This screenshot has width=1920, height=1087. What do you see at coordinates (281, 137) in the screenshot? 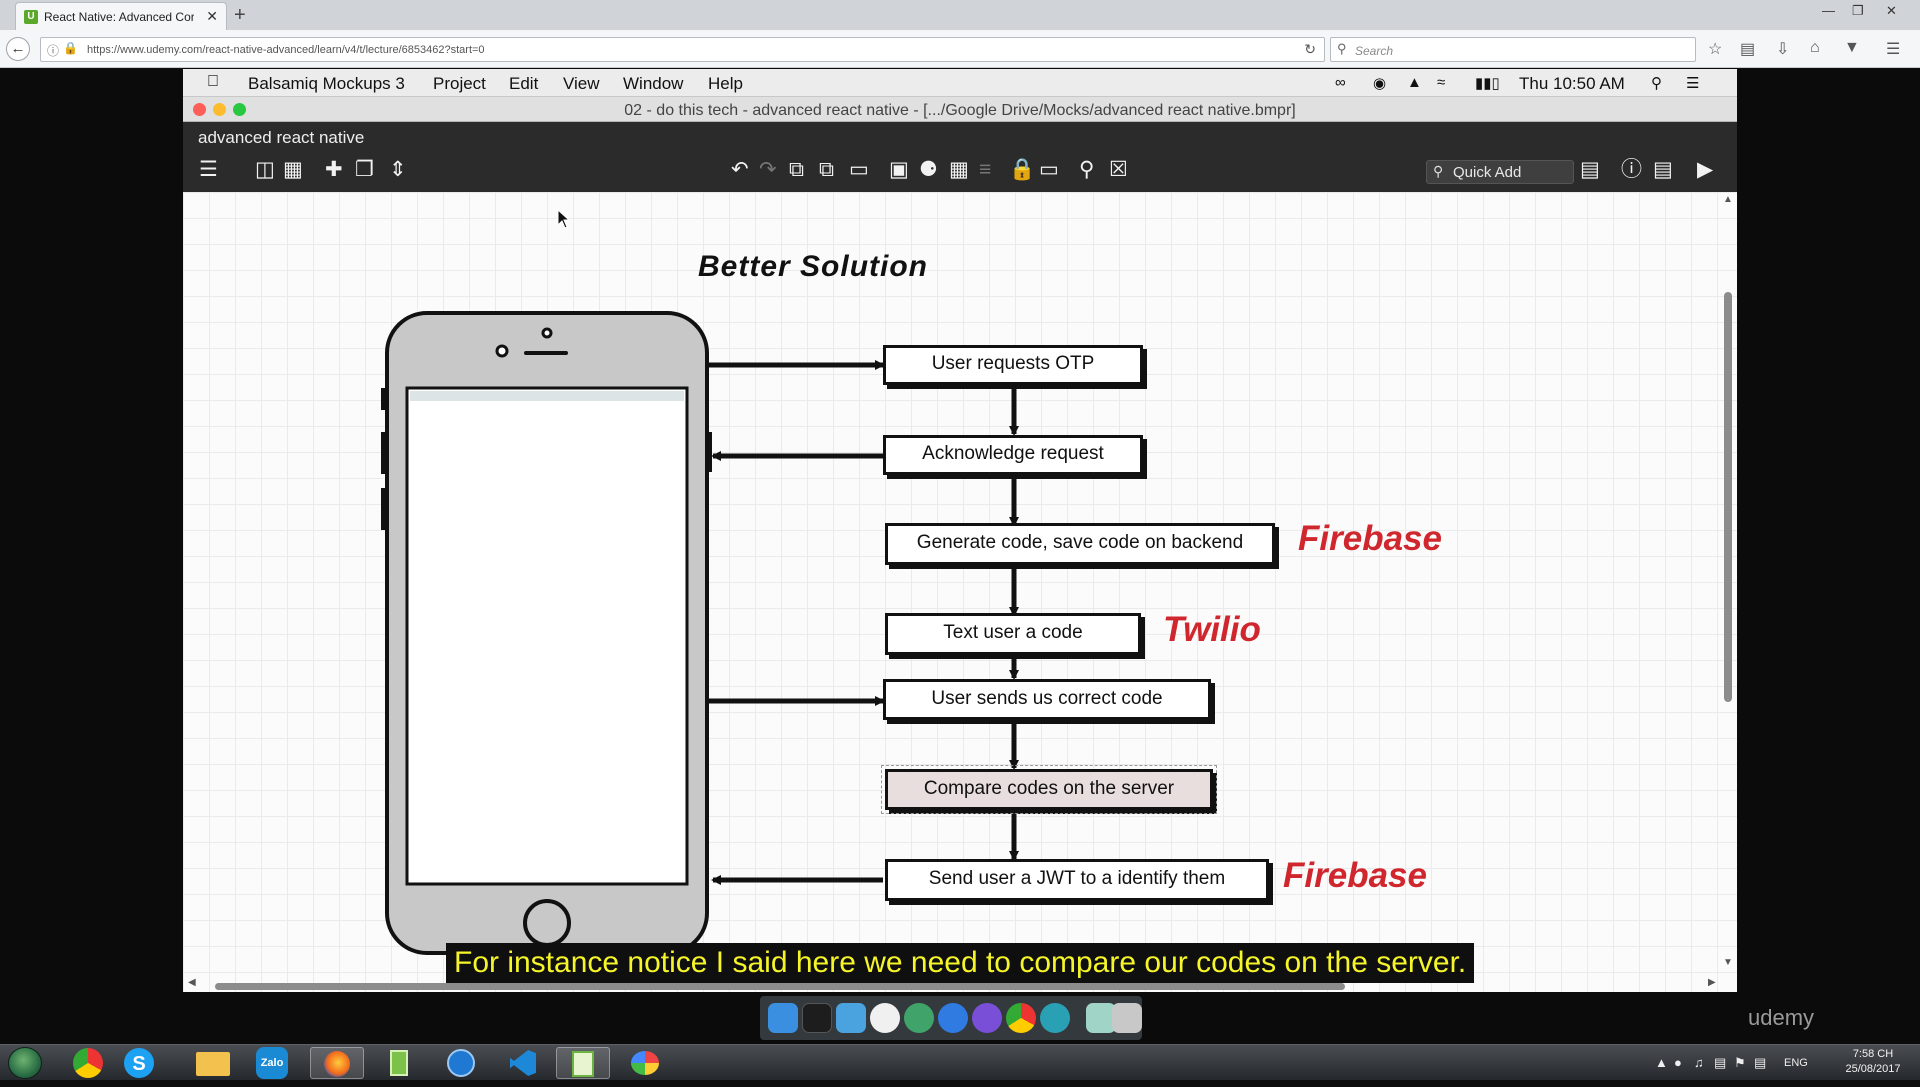
I see `project-name: advanced react native` at bounding box center [281, 137].